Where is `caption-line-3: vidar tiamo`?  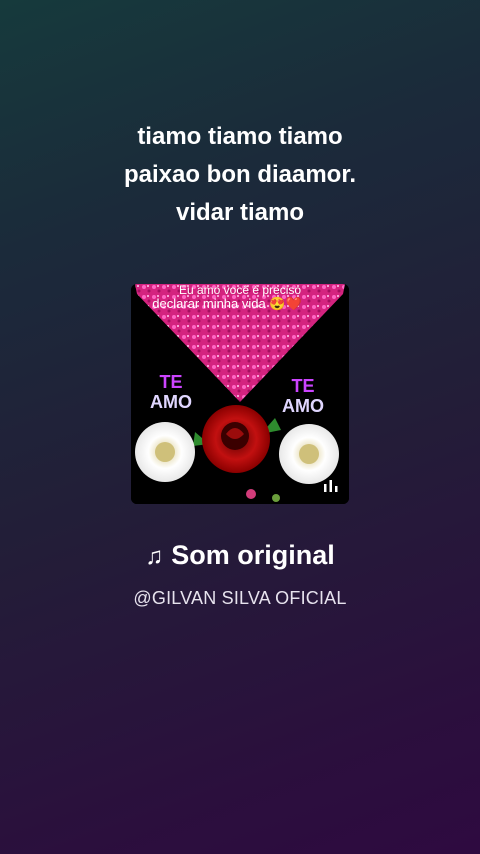 caption-line-3: vidar tiamo is located at coordinates (240, 212).